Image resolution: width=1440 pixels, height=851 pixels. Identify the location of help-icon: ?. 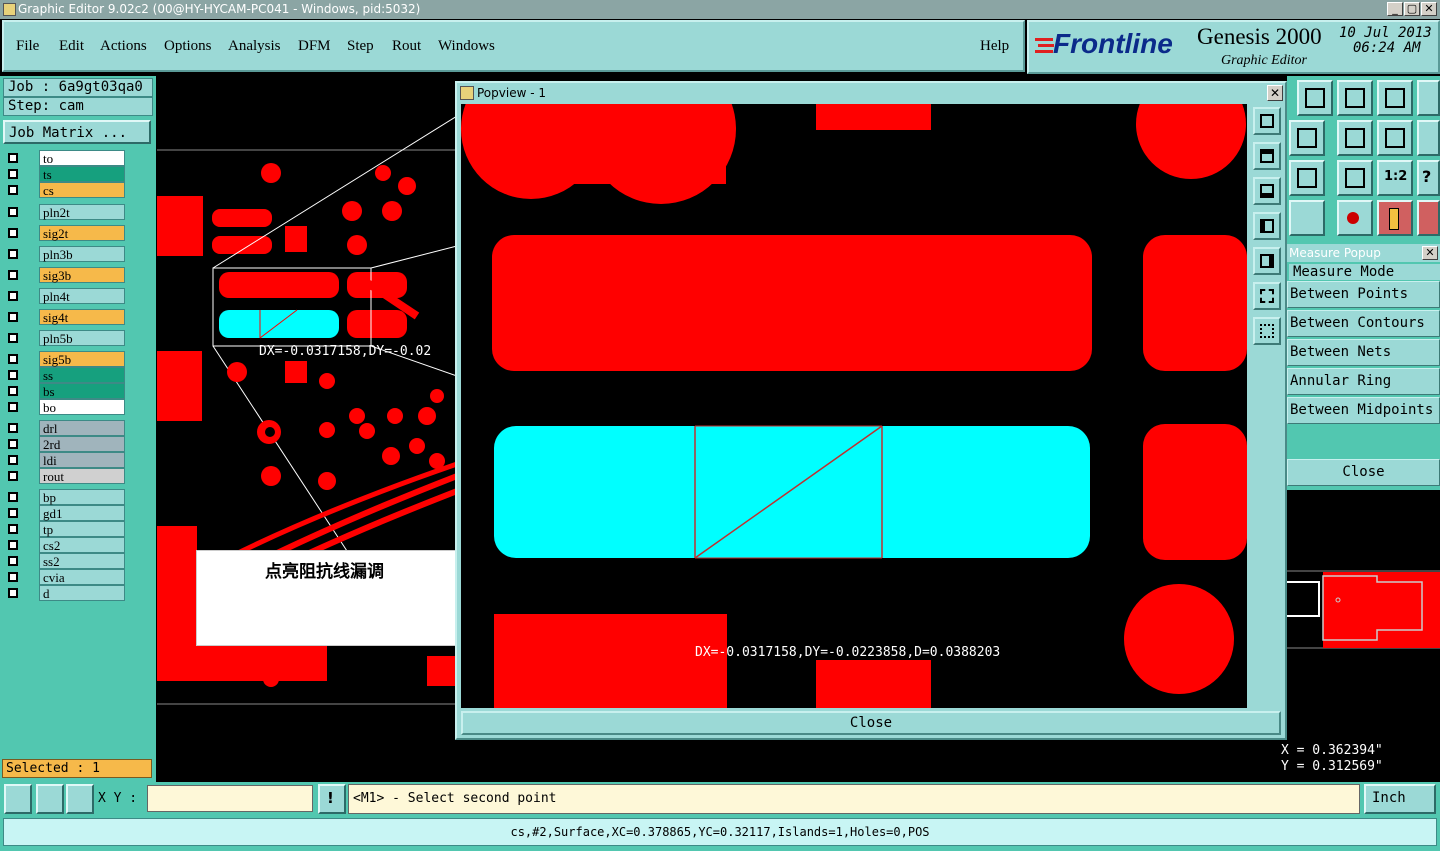
(1428, 178).